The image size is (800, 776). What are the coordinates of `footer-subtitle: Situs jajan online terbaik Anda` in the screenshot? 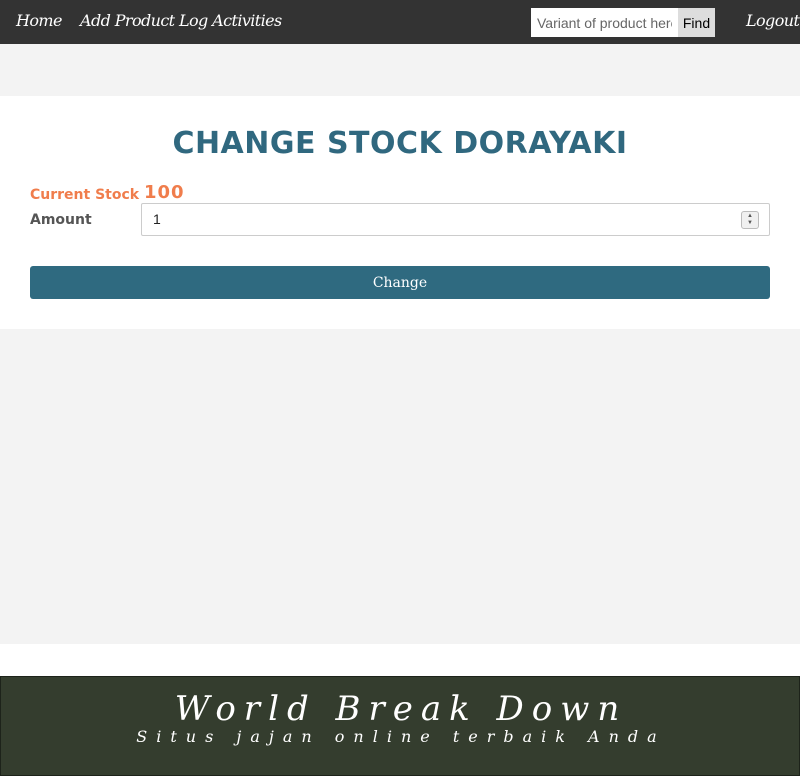 It's located at (401, 736).